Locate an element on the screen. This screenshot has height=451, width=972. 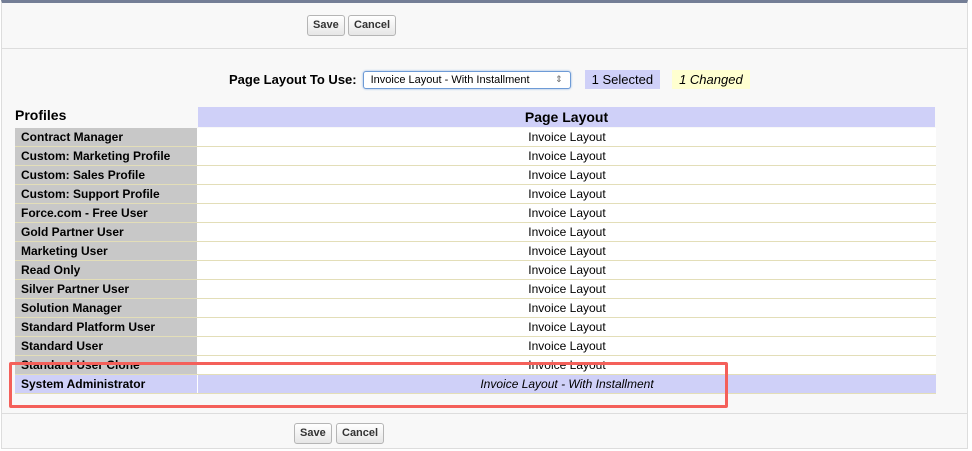
profile-name: Standard Platform User is located at coordinates (106, 327).